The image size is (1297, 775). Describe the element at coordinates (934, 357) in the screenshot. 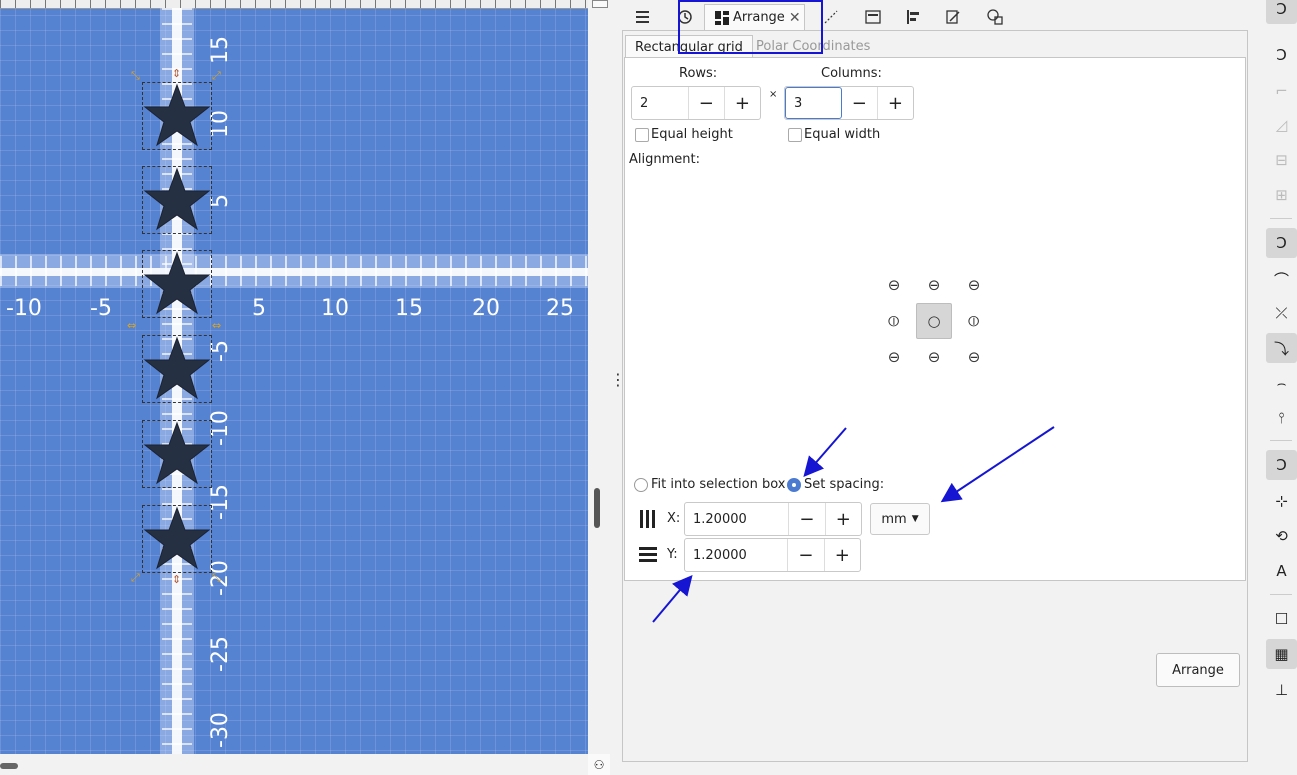

I see `align-bottom-center-button: ⊖` at that location.